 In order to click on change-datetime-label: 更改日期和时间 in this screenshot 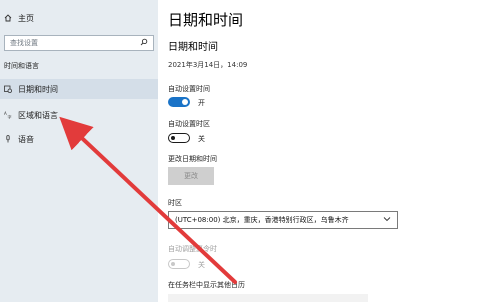, I will do `click(192, 159)`.